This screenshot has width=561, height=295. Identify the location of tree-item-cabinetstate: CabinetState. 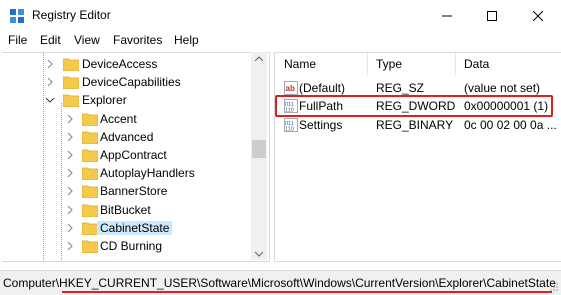
(127, 228).